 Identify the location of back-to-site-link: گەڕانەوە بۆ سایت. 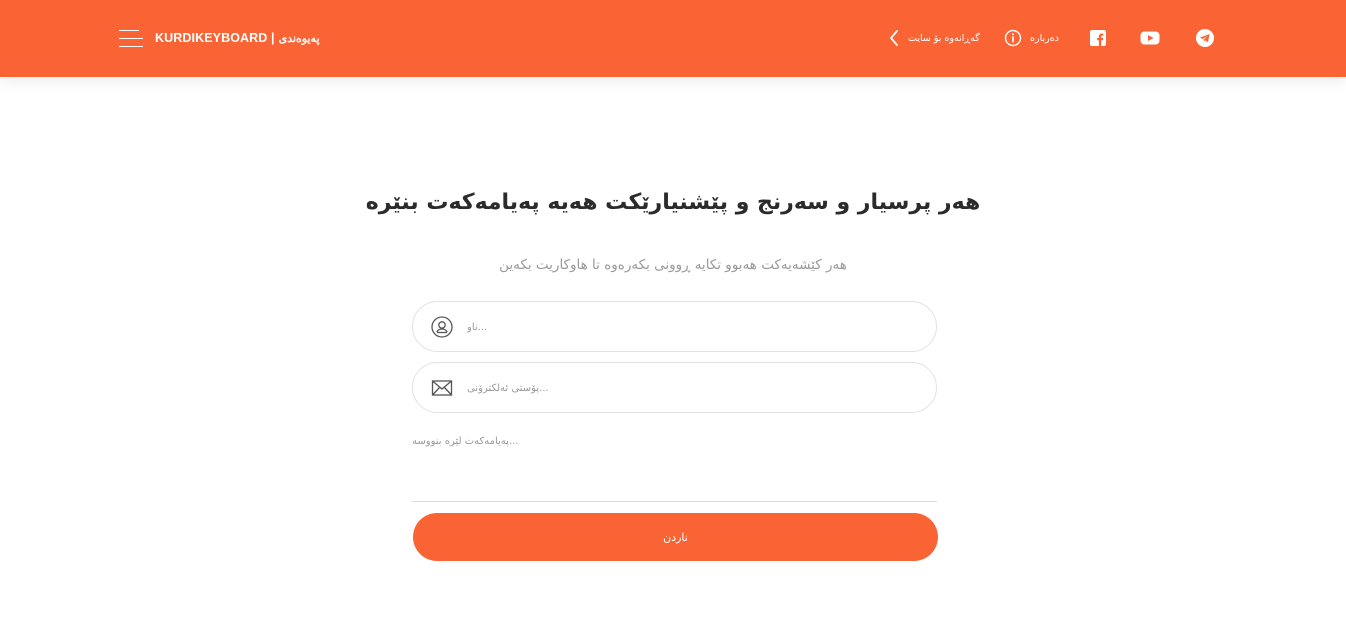
(934, 38).